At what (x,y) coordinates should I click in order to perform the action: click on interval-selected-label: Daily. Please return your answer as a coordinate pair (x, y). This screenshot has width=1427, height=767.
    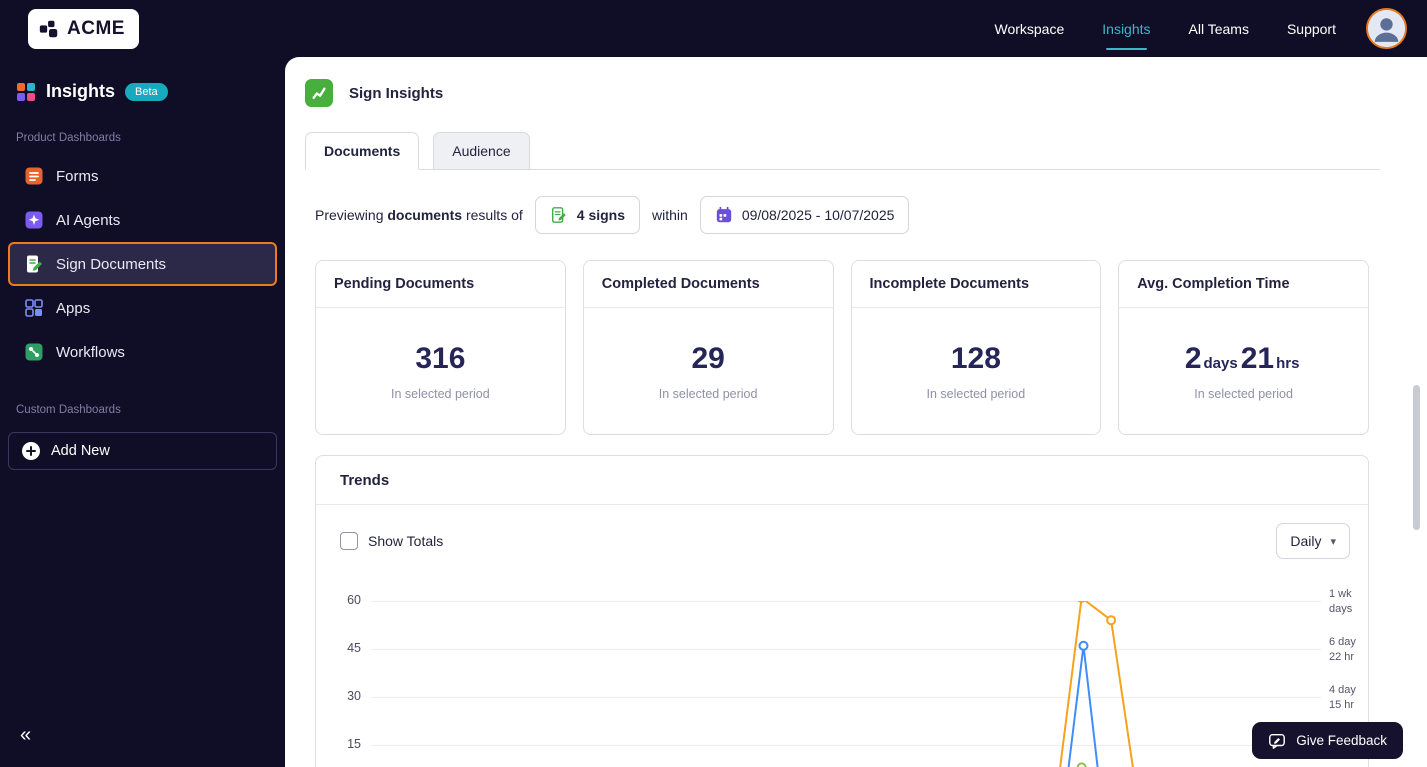
    Looking at the image, I should click on (1306, 541).